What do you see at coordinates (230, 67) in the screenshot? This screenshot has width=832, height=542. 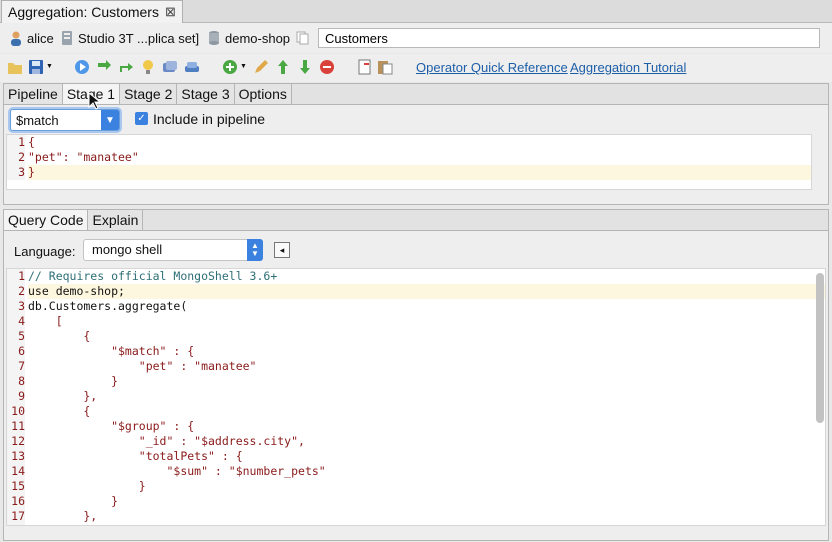 I see `add-stage-icon` at bounding box center [230, 67].